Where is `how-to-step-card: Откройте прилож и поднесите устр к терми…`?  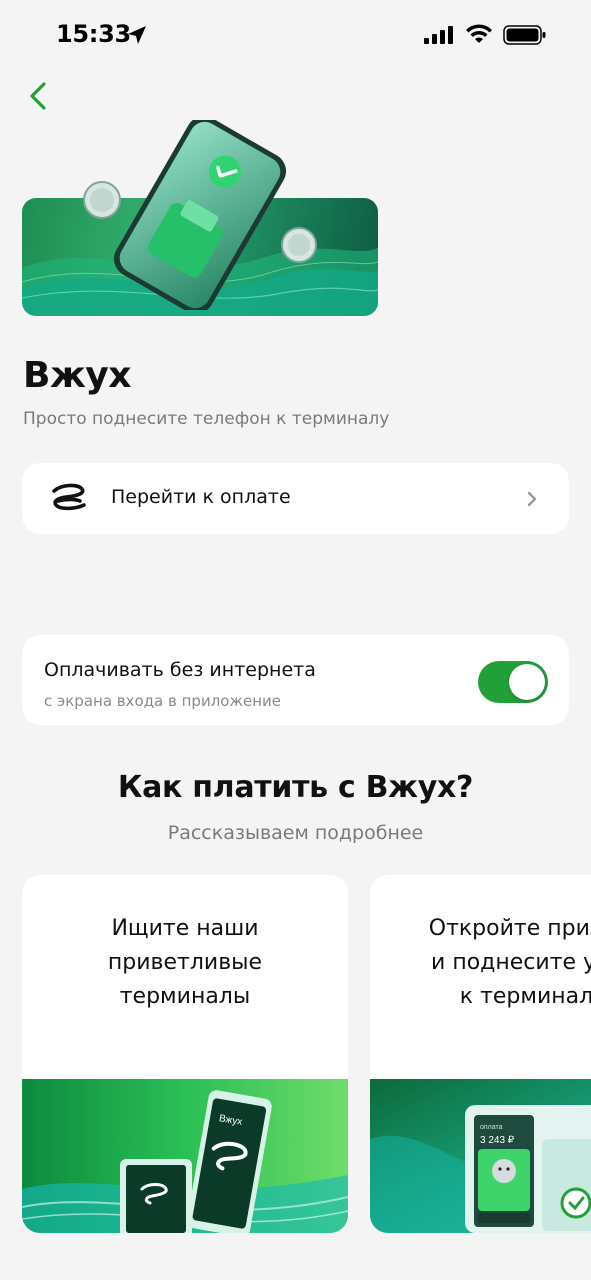 how-to-step-card: Откройте прилож и поднесите устр к терми… is located at coordinates (480, 1054).